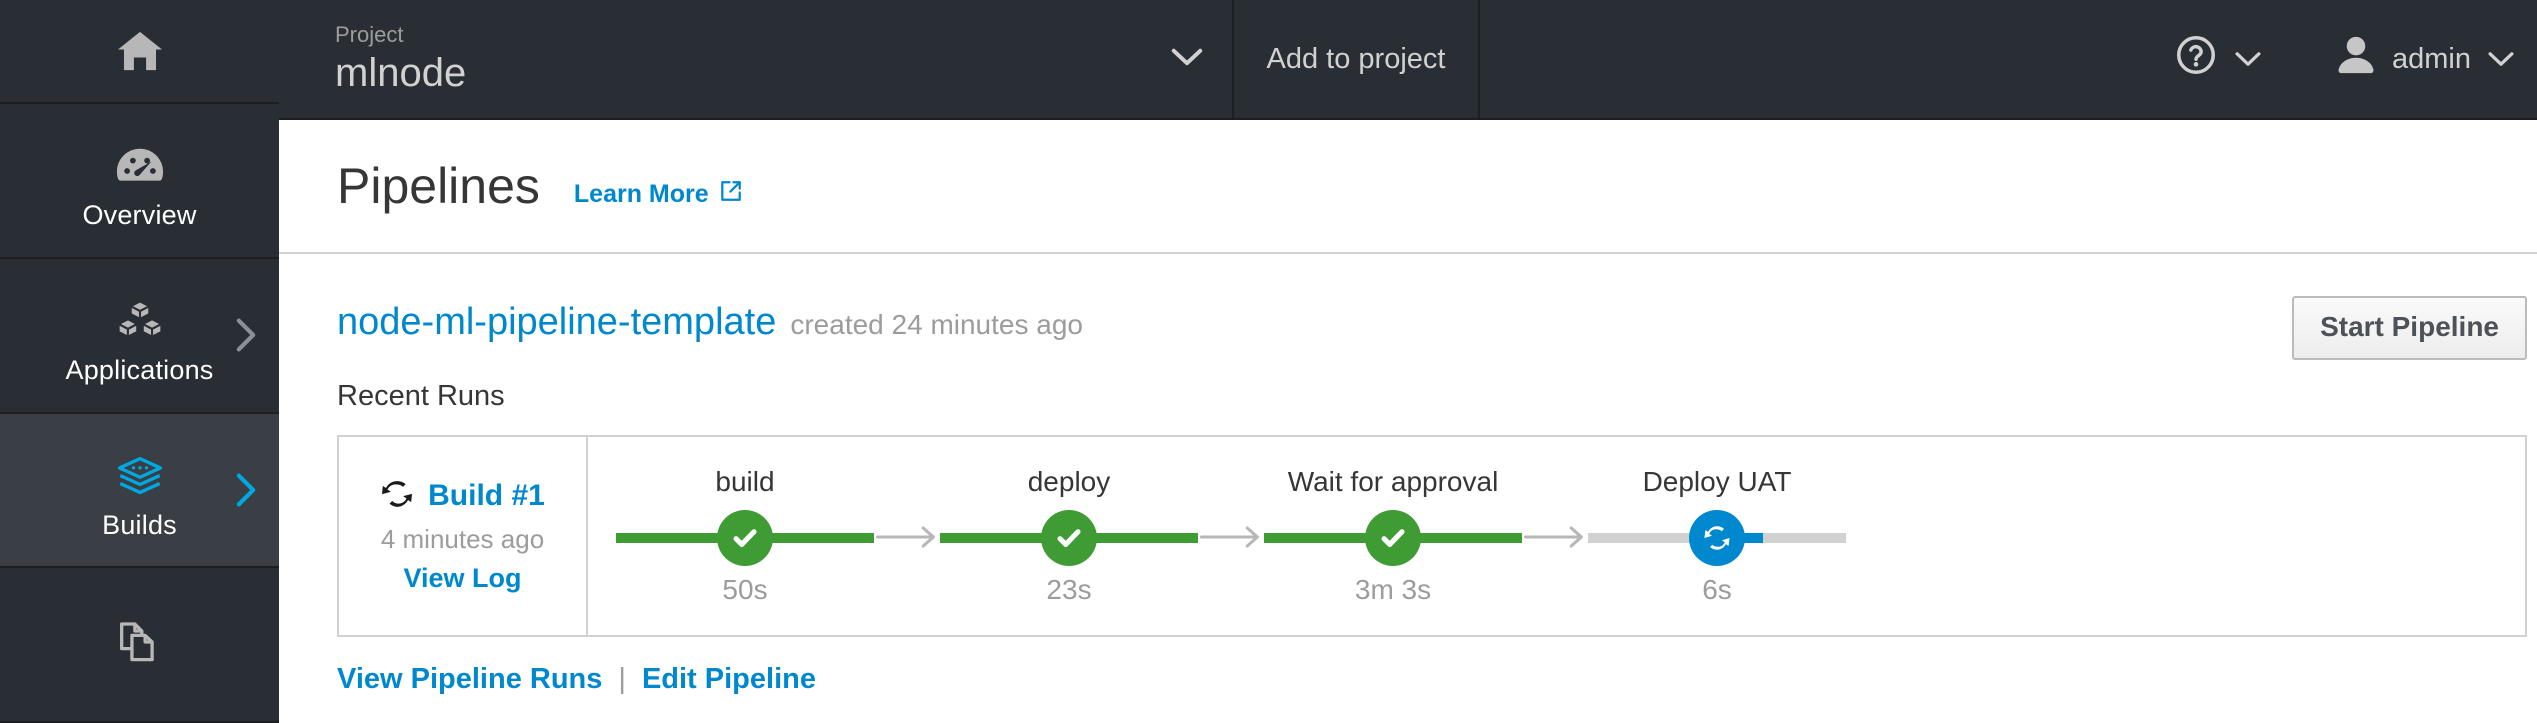 The height and width of the screenshot is (723, 2537). What do you see at coordinates (462, 578) in the screenshot?
I see `view-log-link: View Log` at bounding box center [462, 578].